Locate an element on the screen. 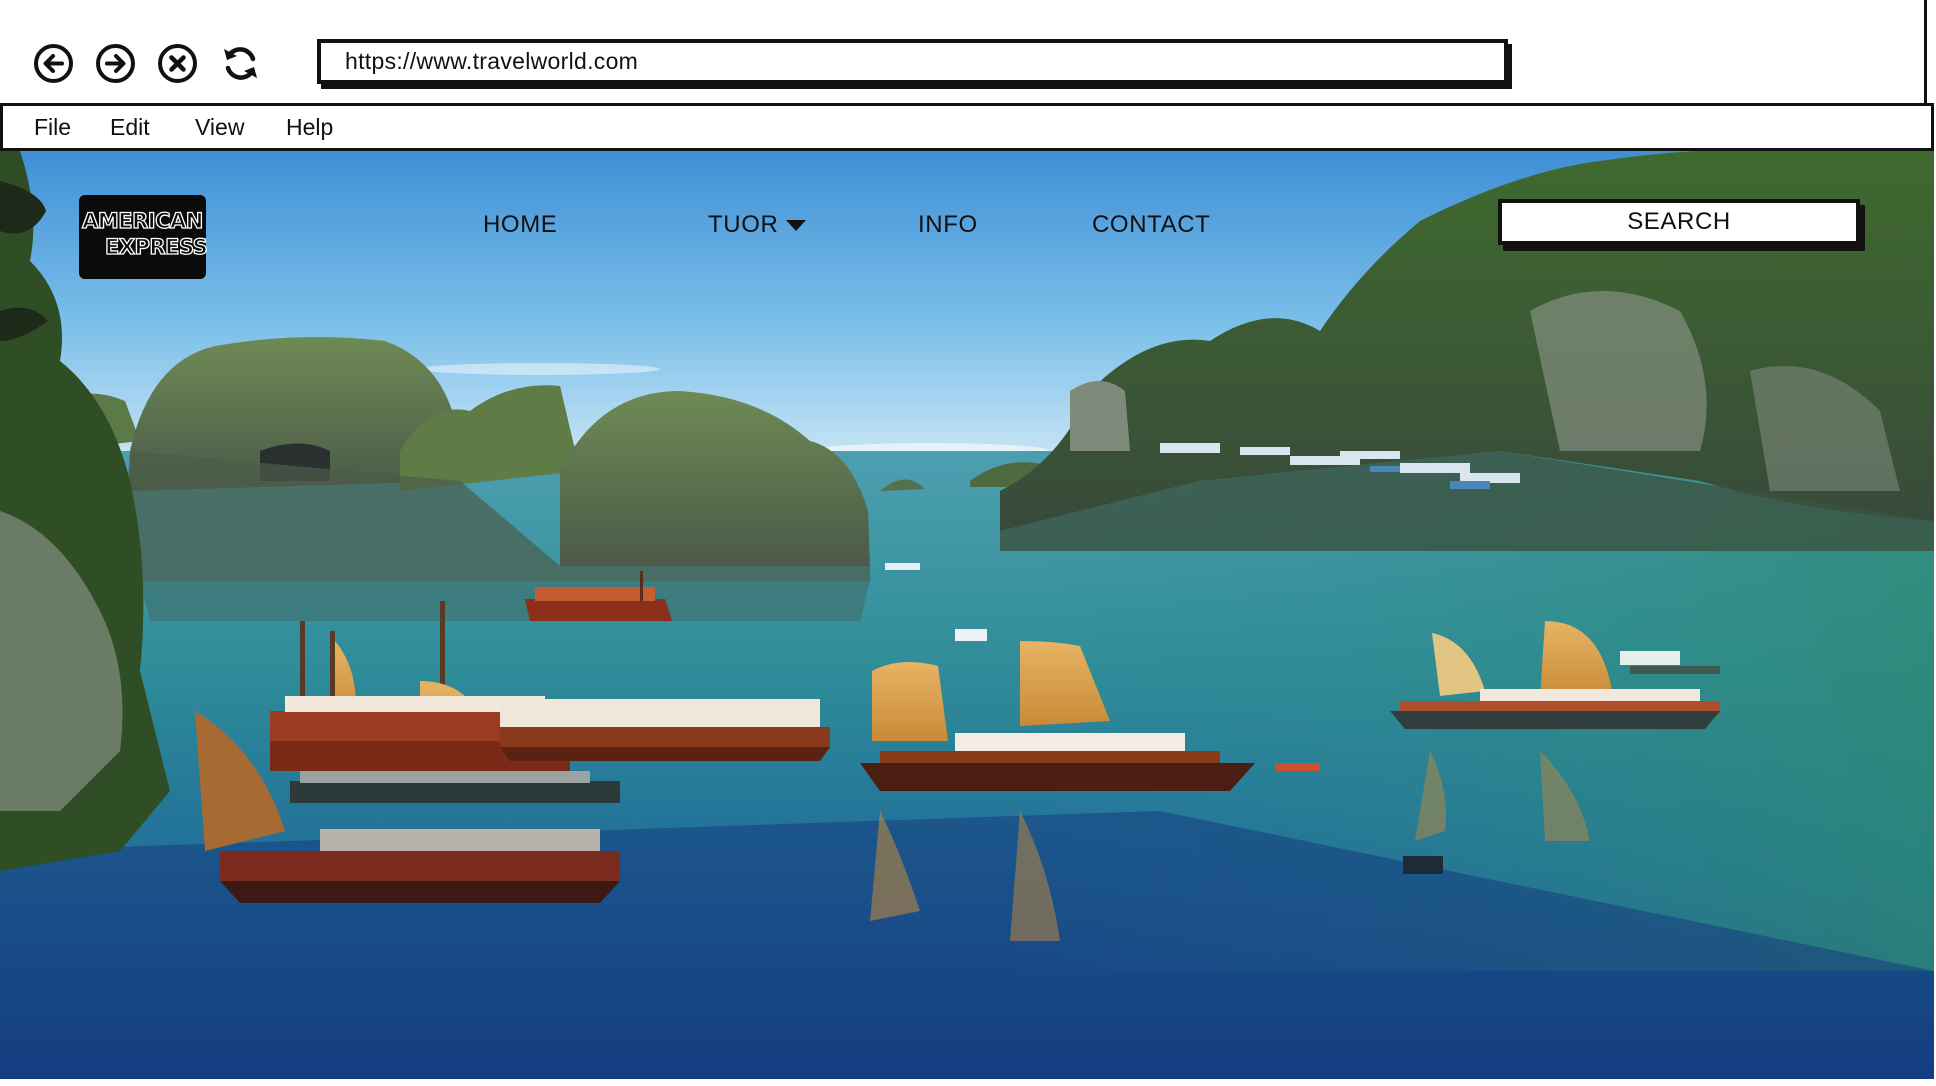 The width and height of the screenshot is (1936, 1086). search-label: SEARCH is located at coordinates (1679, 221).